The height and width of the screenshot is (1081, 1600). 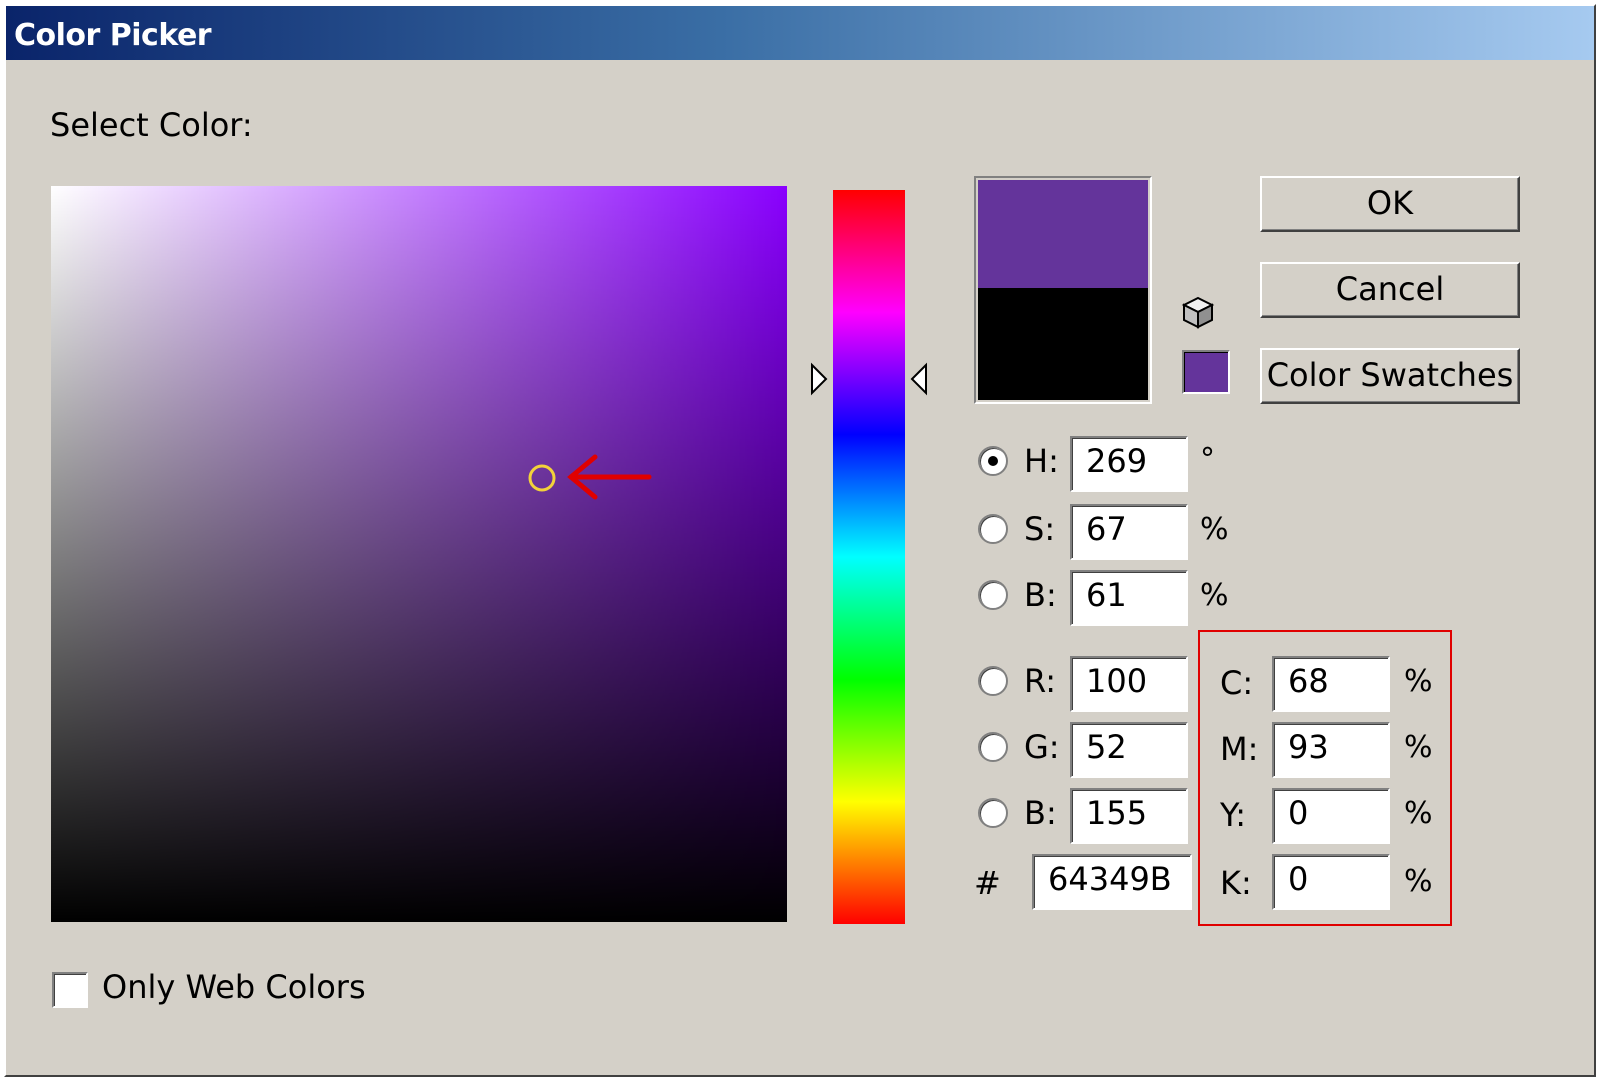 I want to click on hue-slider-right-arrow-icon, so click(x=919, y=379).